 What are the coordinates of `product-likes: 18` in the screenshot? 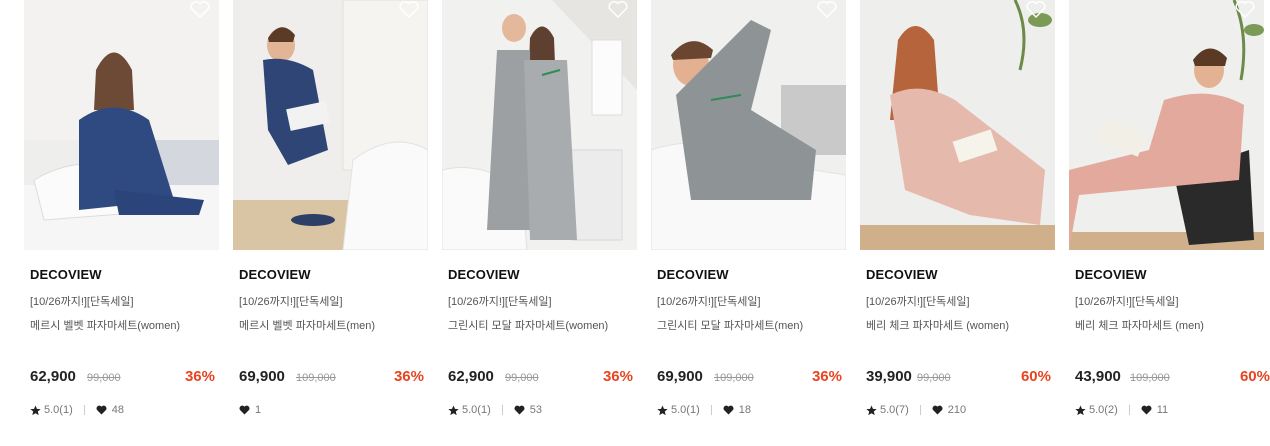 It's located at (744, 410).